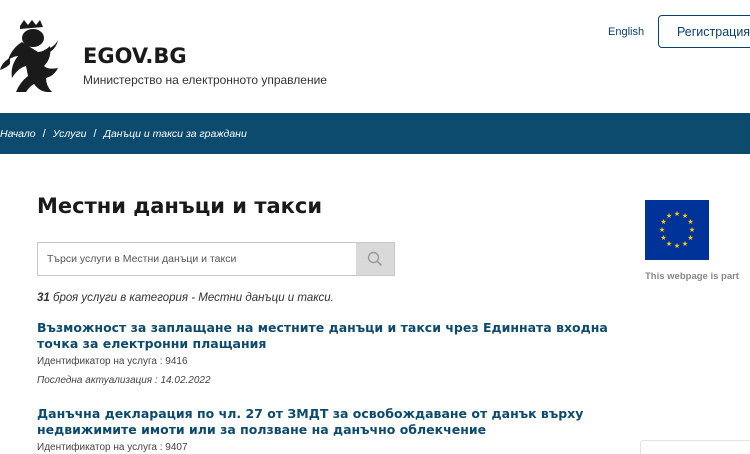 The height and width of the screenshot is (454, 750). What do you see at coordinates (704, 31) in the screenshot?
I see `register-button: Регистрация` at bounding box center [704, 31].